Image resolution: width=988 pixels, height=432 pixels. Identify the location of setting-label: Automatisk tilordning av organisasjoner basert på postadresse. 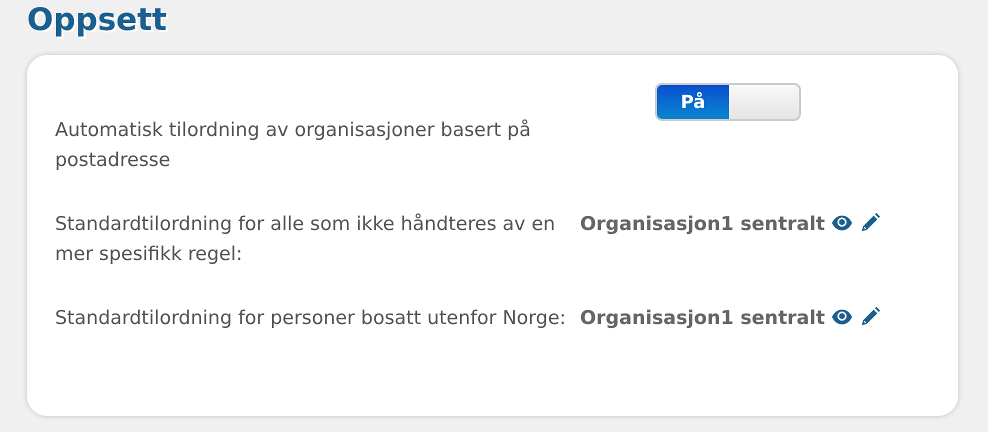
(293, 145).